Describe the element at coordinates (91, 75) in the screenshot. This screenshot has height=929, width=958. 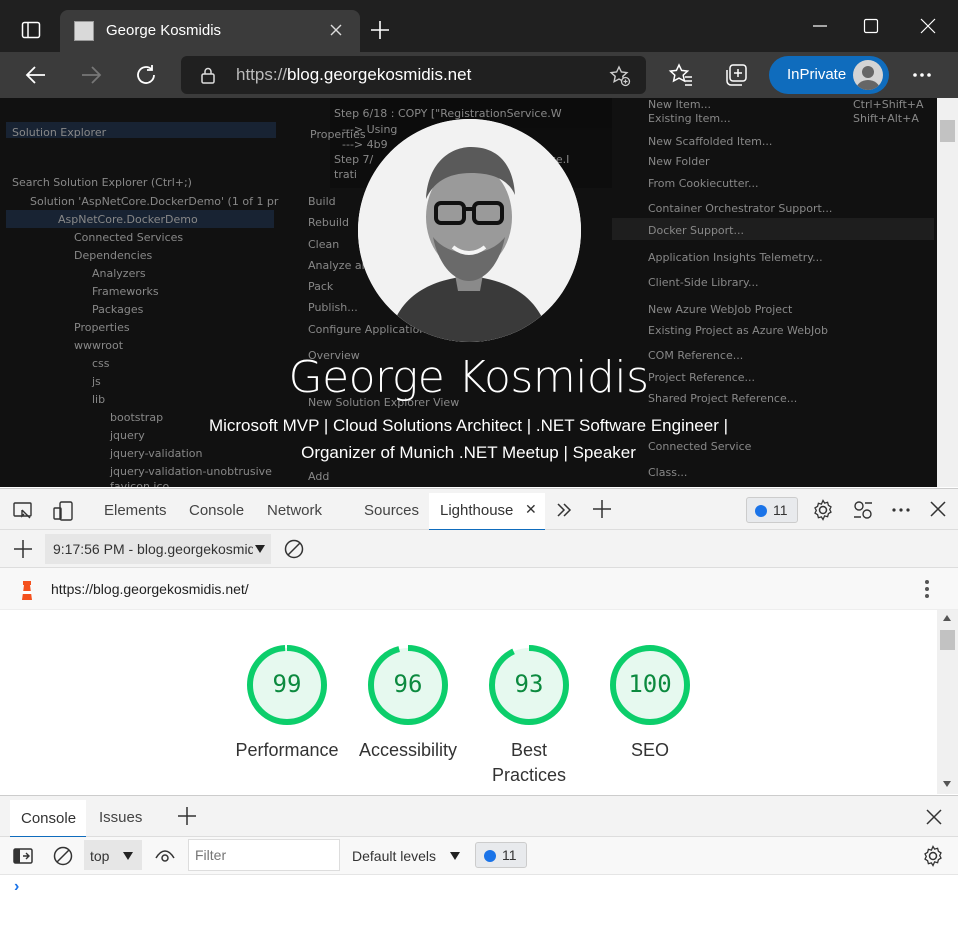
I see `forward-icon` at that location.